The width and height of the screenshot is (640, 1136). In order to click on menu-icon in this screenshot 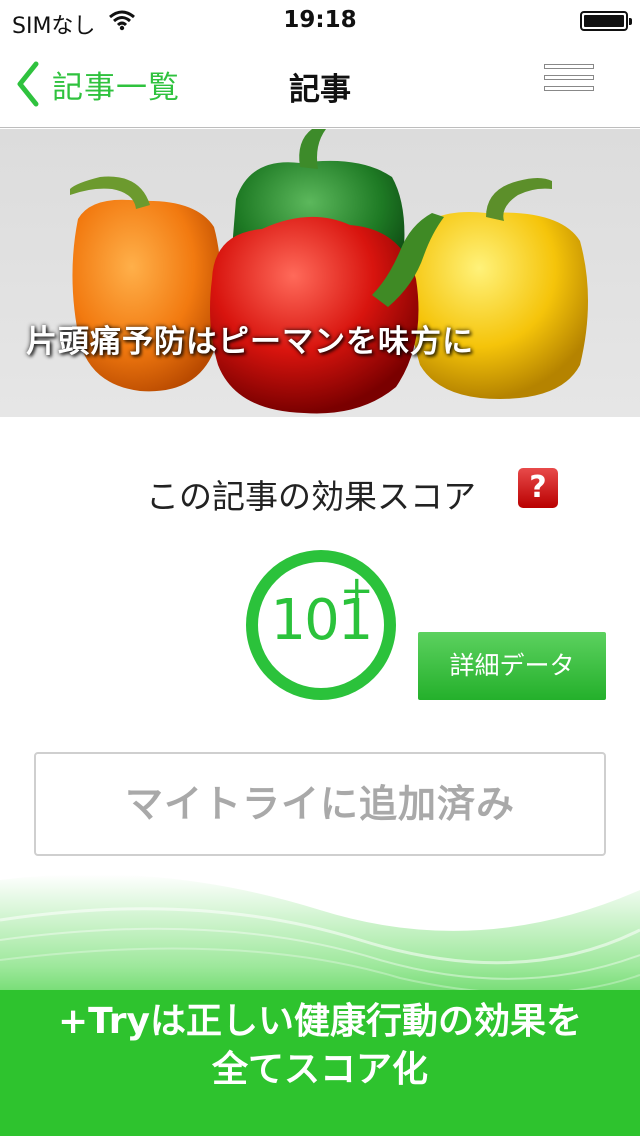, I will do `click(569, 84)`.